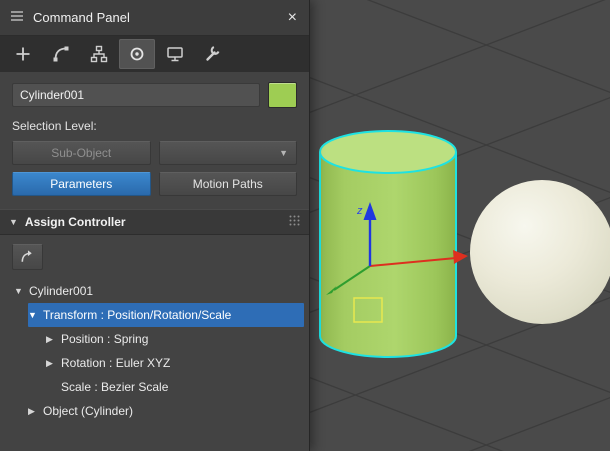 The height and width of the screenshot is (451, 610). I want to click on tab-create, so click(23, 54).